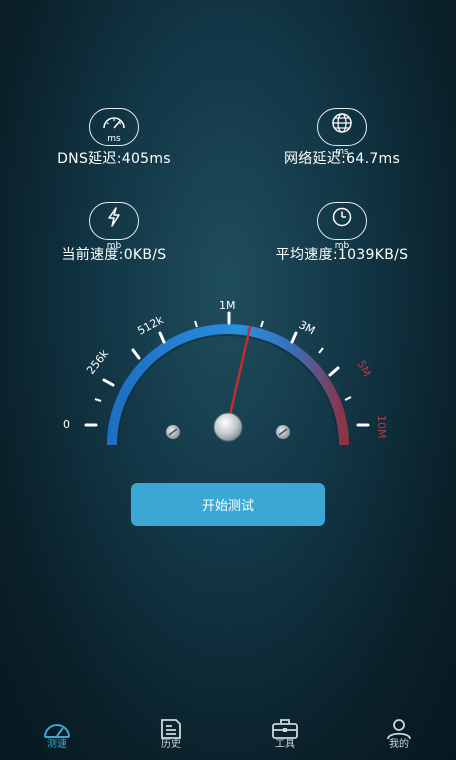 The image size is (456, 760). What do you see at coordinates (285, 744) in the screenshot?
I see `tab-tools-label: 工具` at bounding box center [285, 744].